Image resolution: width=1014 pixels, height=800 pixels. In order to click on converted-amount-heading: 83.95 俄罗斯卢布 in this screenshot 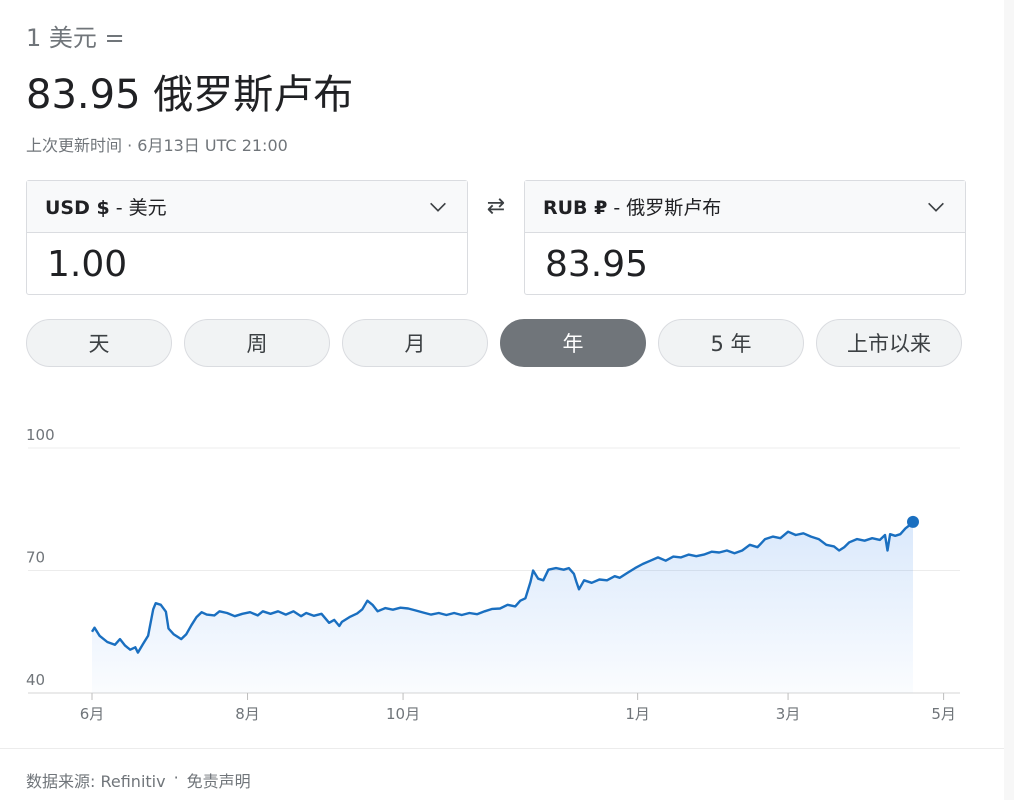, I will do `click(190, 95)`.